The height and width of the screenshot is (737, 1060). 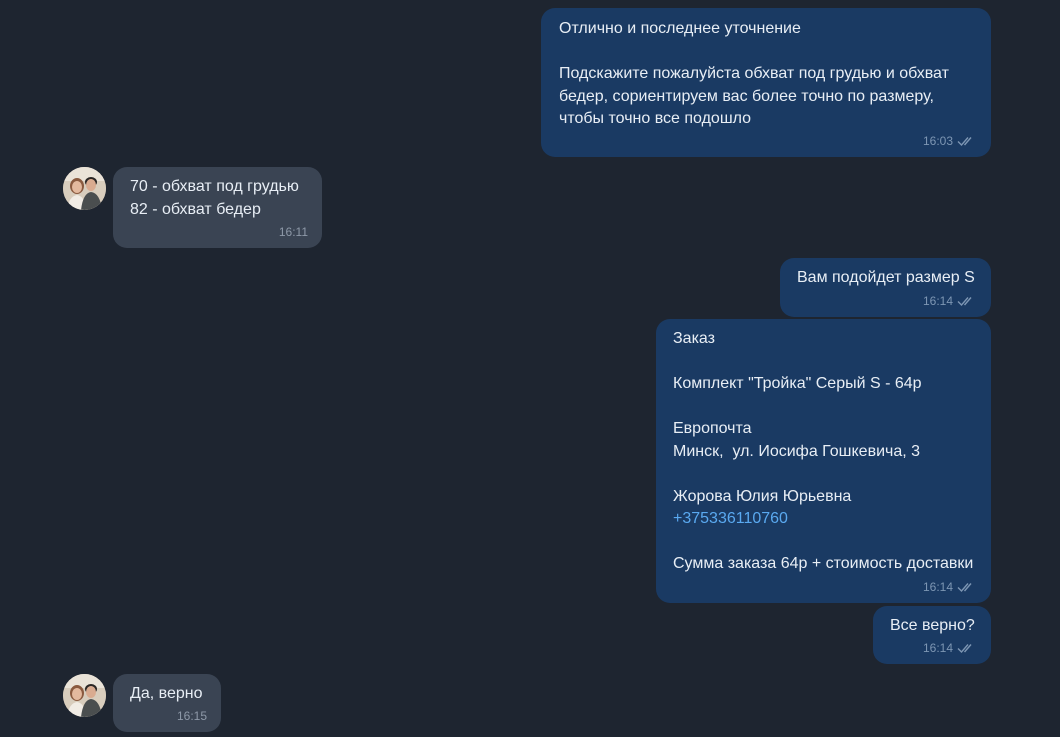 I want to click on message-meta: 16:11, so click(x=293, y=232).